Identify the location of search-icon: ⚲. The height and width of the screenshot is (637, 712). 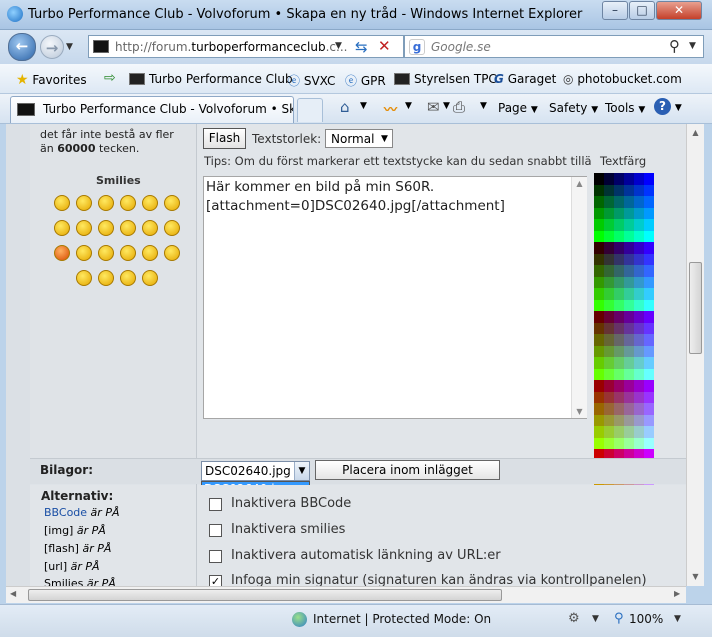
(674, 46).